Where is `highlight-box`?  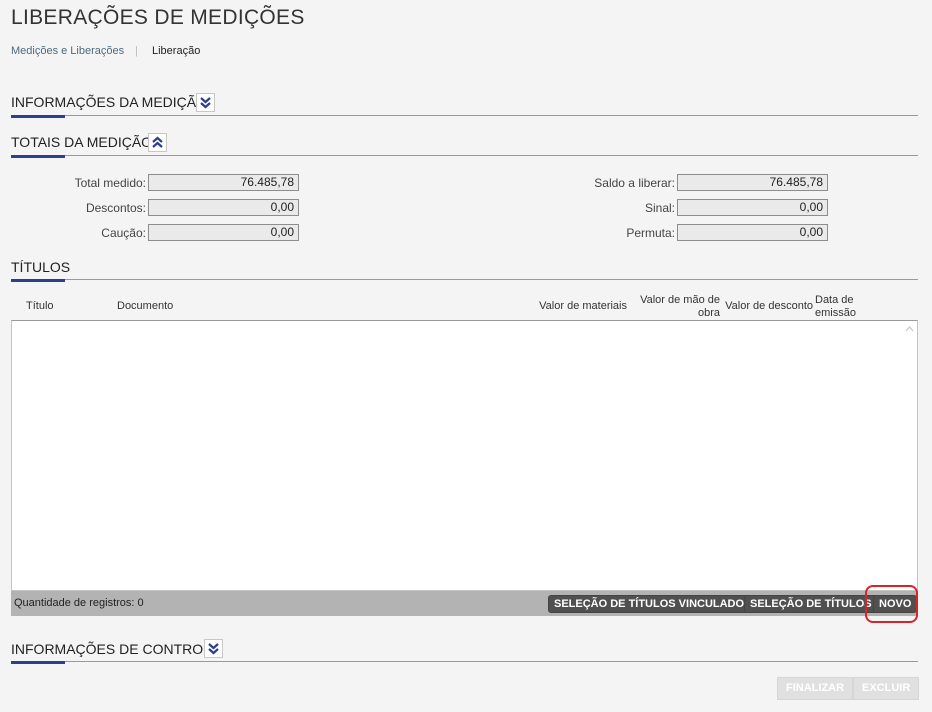 highlight-box is located at coordinates (891, 604).